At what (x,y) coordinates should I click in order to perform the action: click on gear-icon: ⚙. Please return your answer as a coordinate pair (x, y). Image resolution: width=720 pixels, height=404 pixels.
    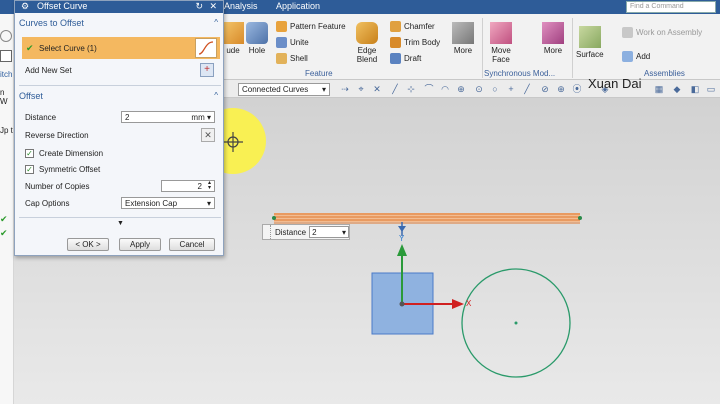
    Looking at the image, I should click on (25, 6).